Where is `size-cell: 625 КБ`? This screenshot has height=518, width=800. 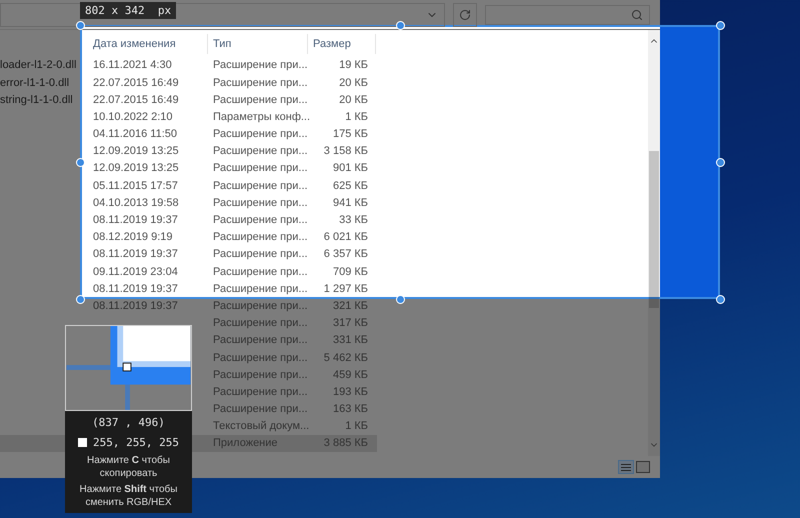
size-cell: 625 КБ is located at coordinates (350, 186).